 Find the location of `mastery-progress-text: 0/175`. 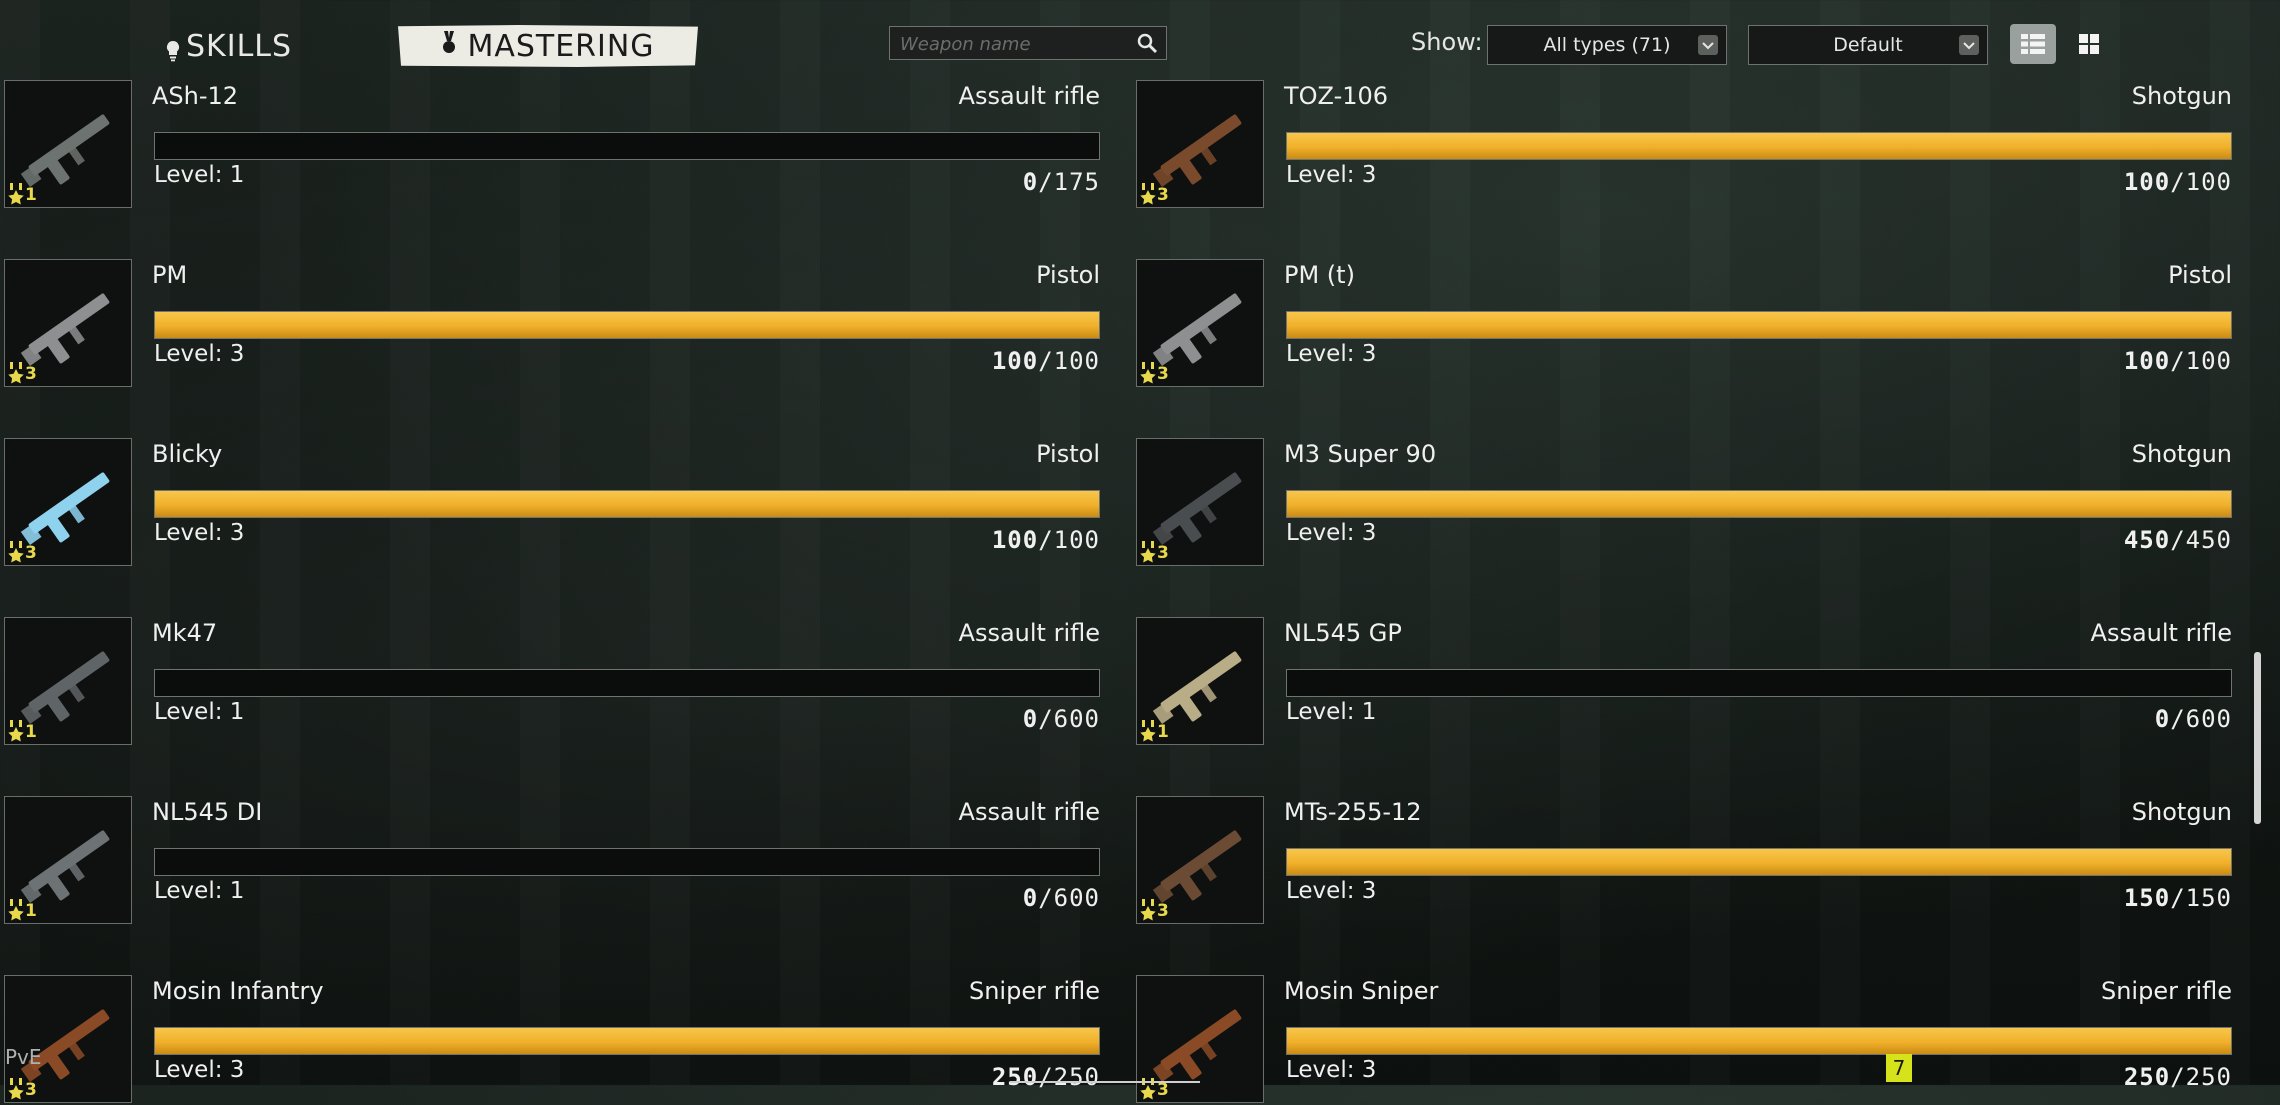

mastery-progress-text: 0/175 is located at coordinates (1061, 182).